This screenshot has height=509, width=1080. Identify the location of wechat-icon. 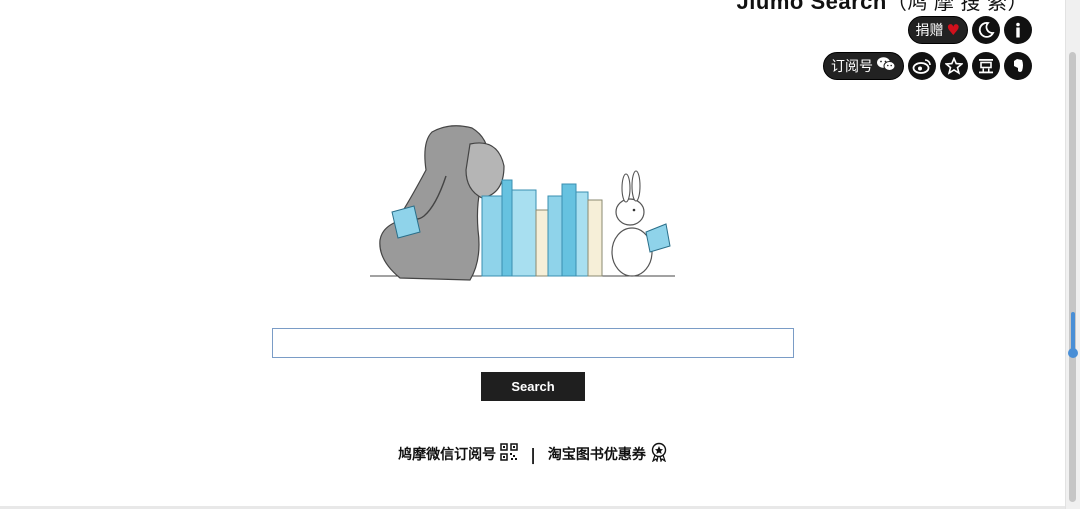
(886, 66).